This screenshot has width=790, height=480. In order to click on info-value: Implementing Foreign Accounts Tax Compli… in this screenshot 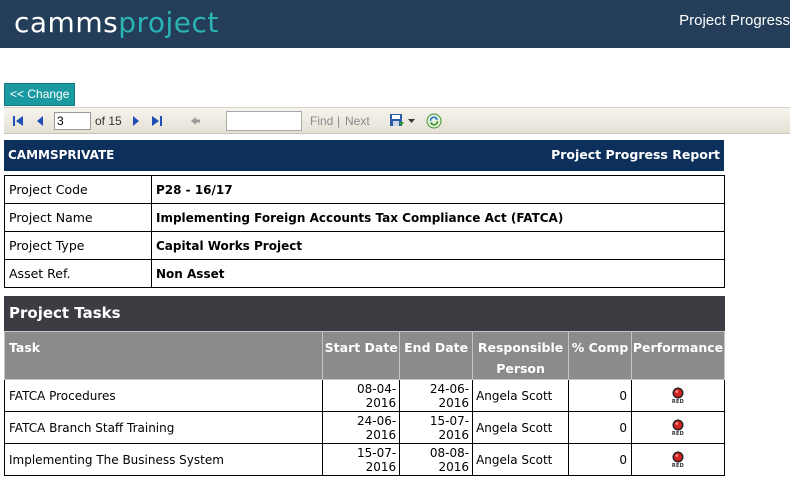, I will do `click(438, 217)`.